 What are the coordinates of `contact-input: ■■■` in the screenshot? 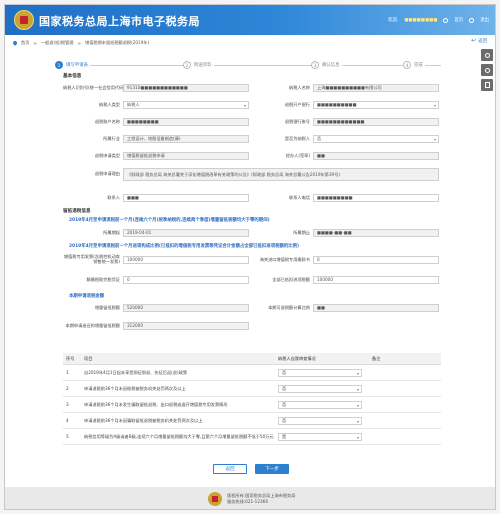 It's located at (186, 197).